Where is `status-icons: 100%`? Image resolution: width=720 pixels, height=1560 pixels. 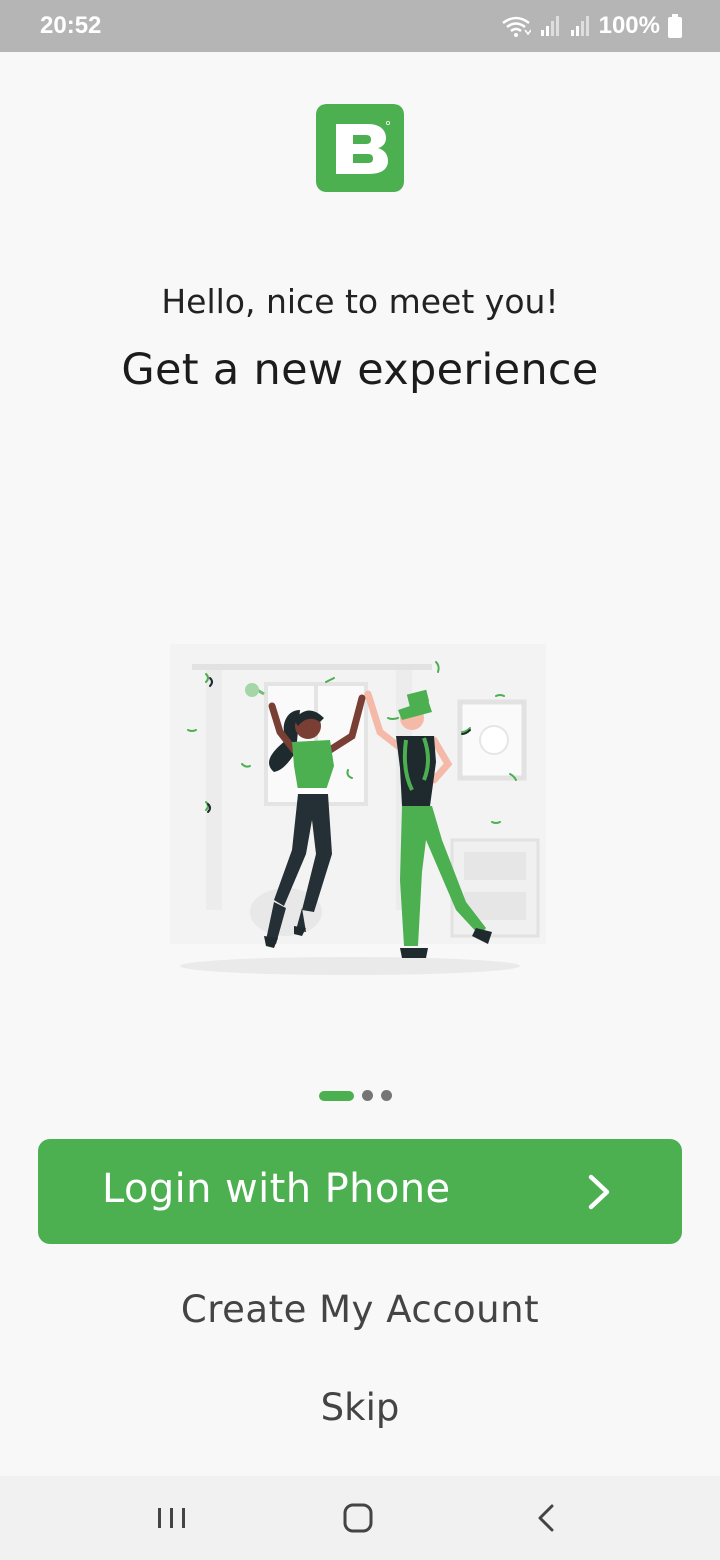 status-icons: 100% is located at coordinates (591, 26).